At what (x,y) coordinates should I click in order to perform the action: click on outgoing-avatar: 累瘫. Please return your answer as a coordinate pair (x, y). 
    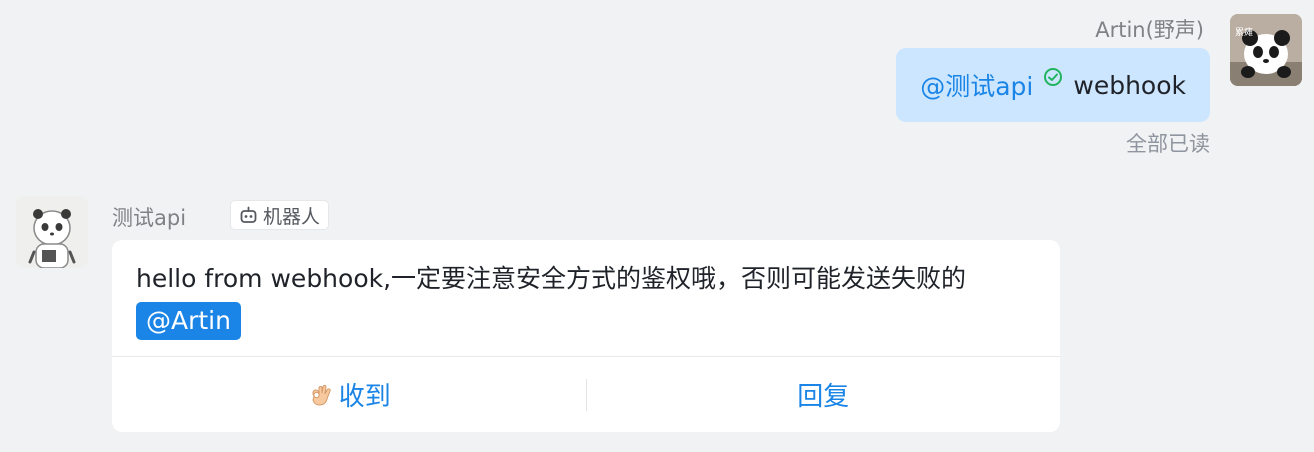
    Looking at the image, I should click on (1266, 50).